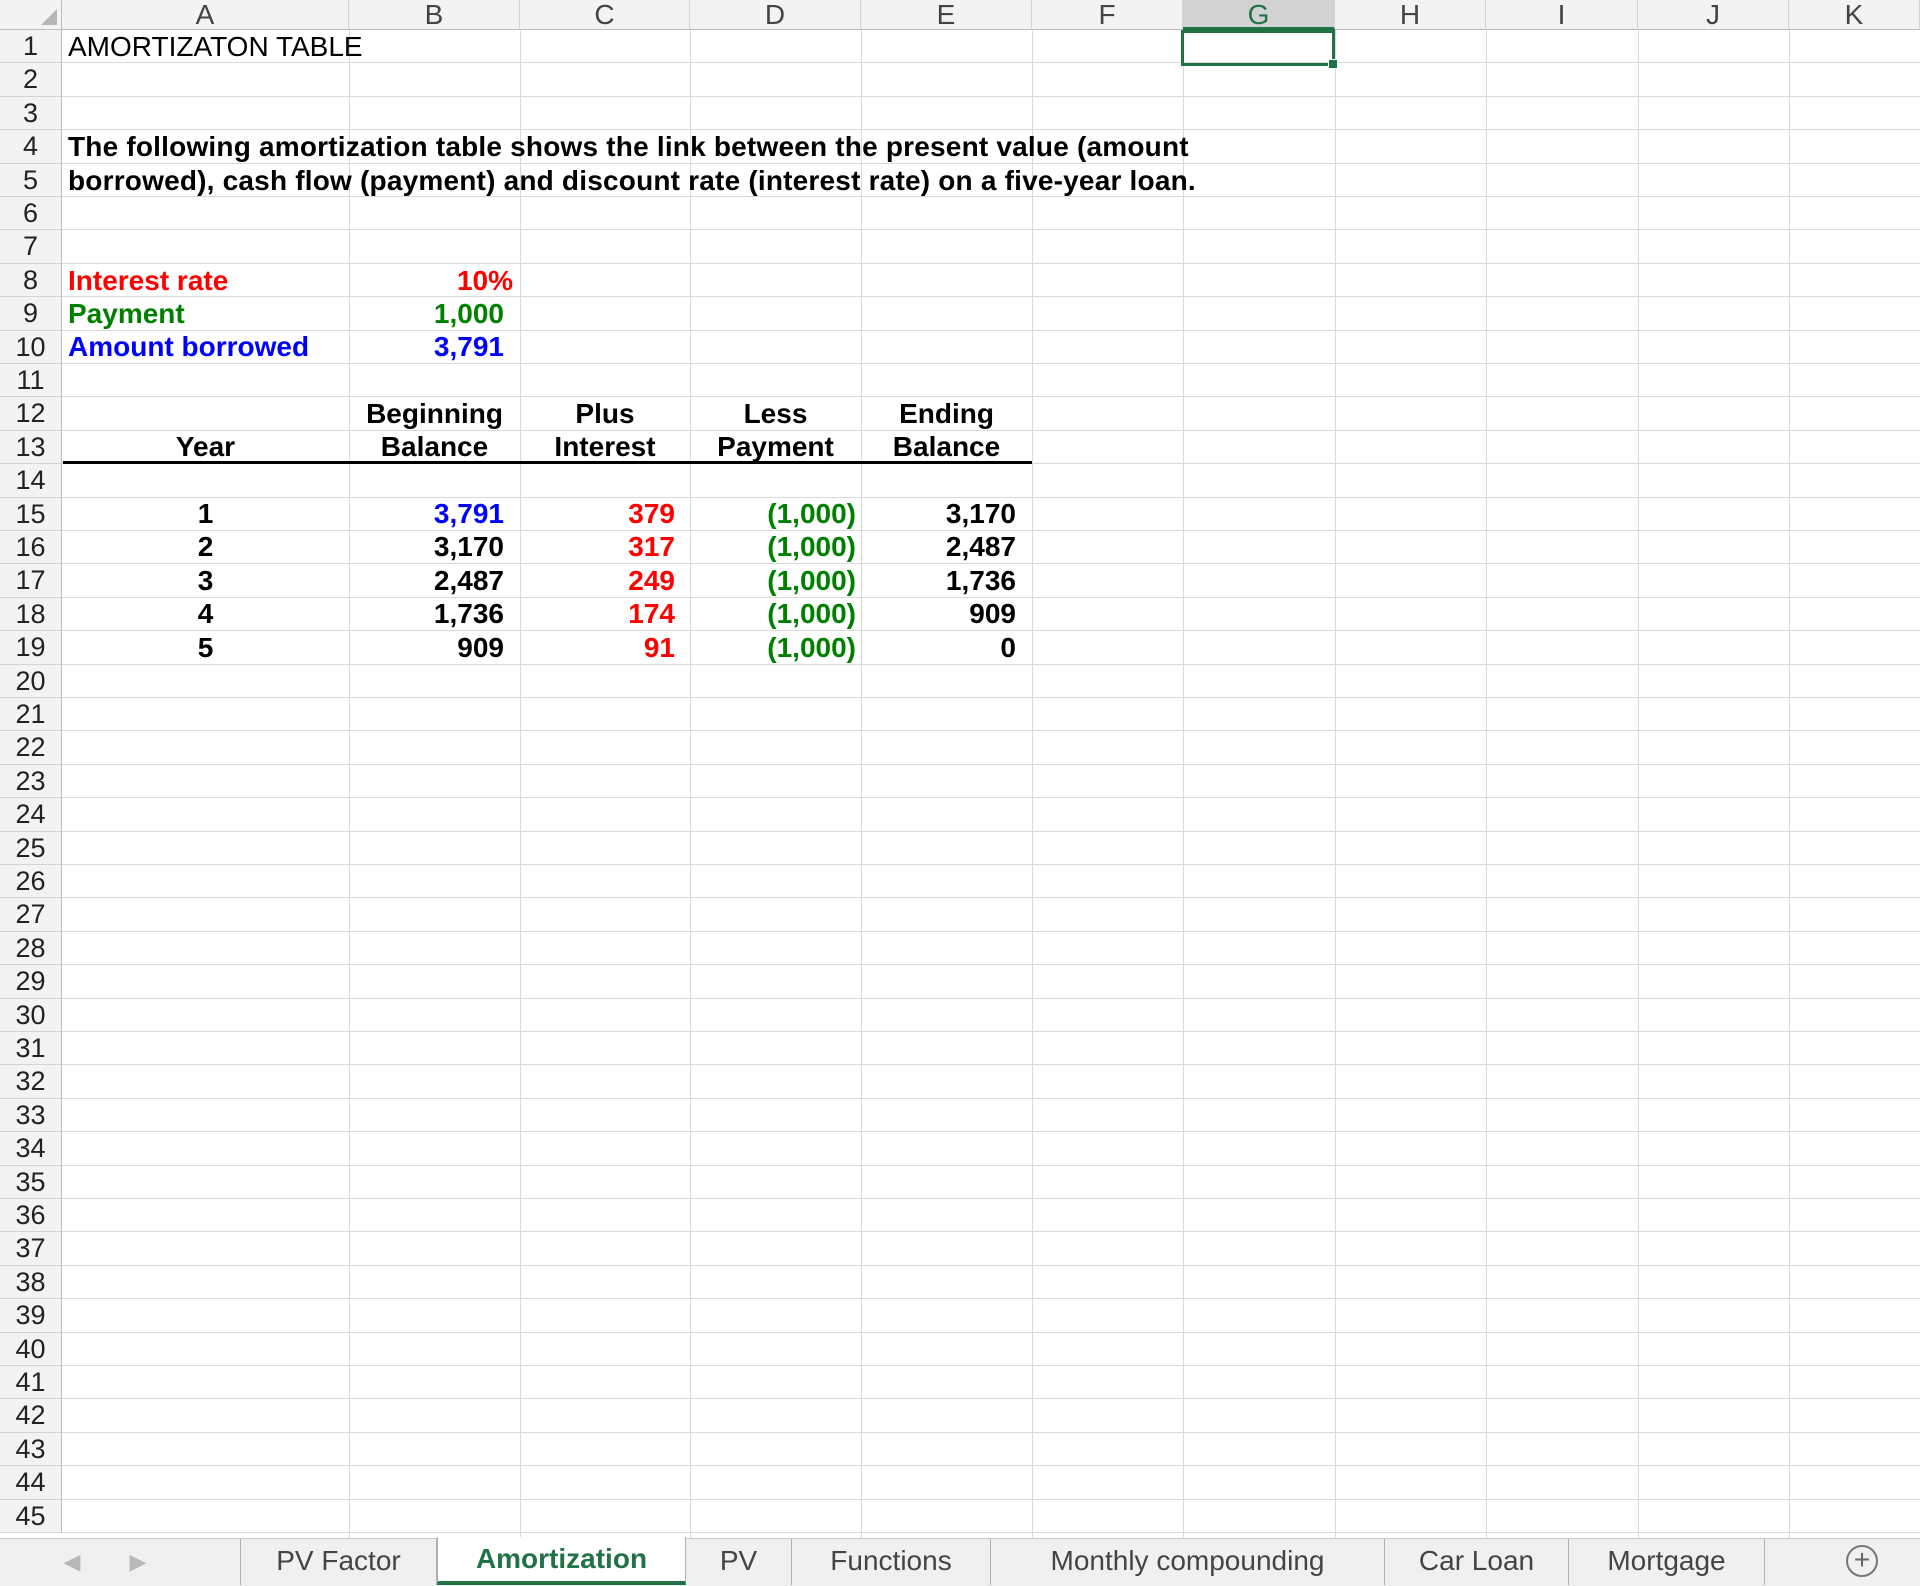 The height and width of the screenshot is (1586, 1920). Describe the element at coordinates (205, 613) in the screenshot. I see `year-cell: 4` at that location.